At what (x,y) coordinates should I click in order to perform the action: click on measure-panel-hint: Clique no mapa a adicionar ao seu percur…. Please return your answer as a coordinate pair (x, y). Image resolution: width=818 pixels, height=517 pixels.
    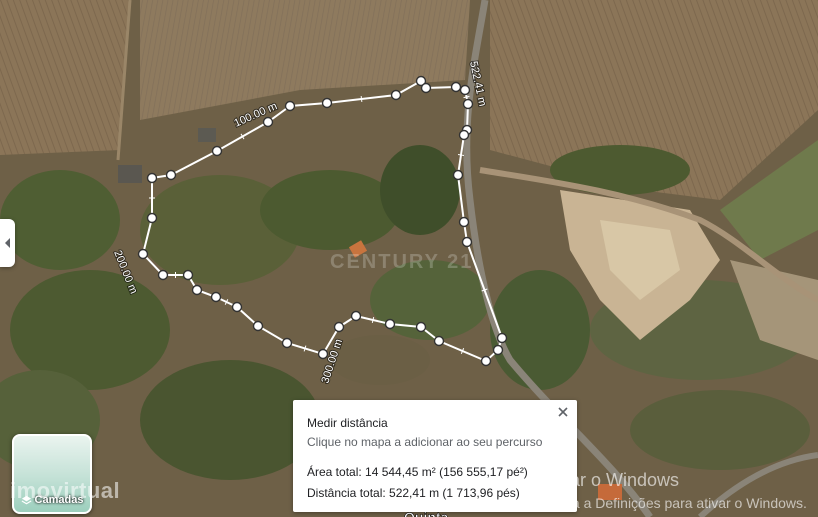
    Looking at the image, I should click on (425, 442).